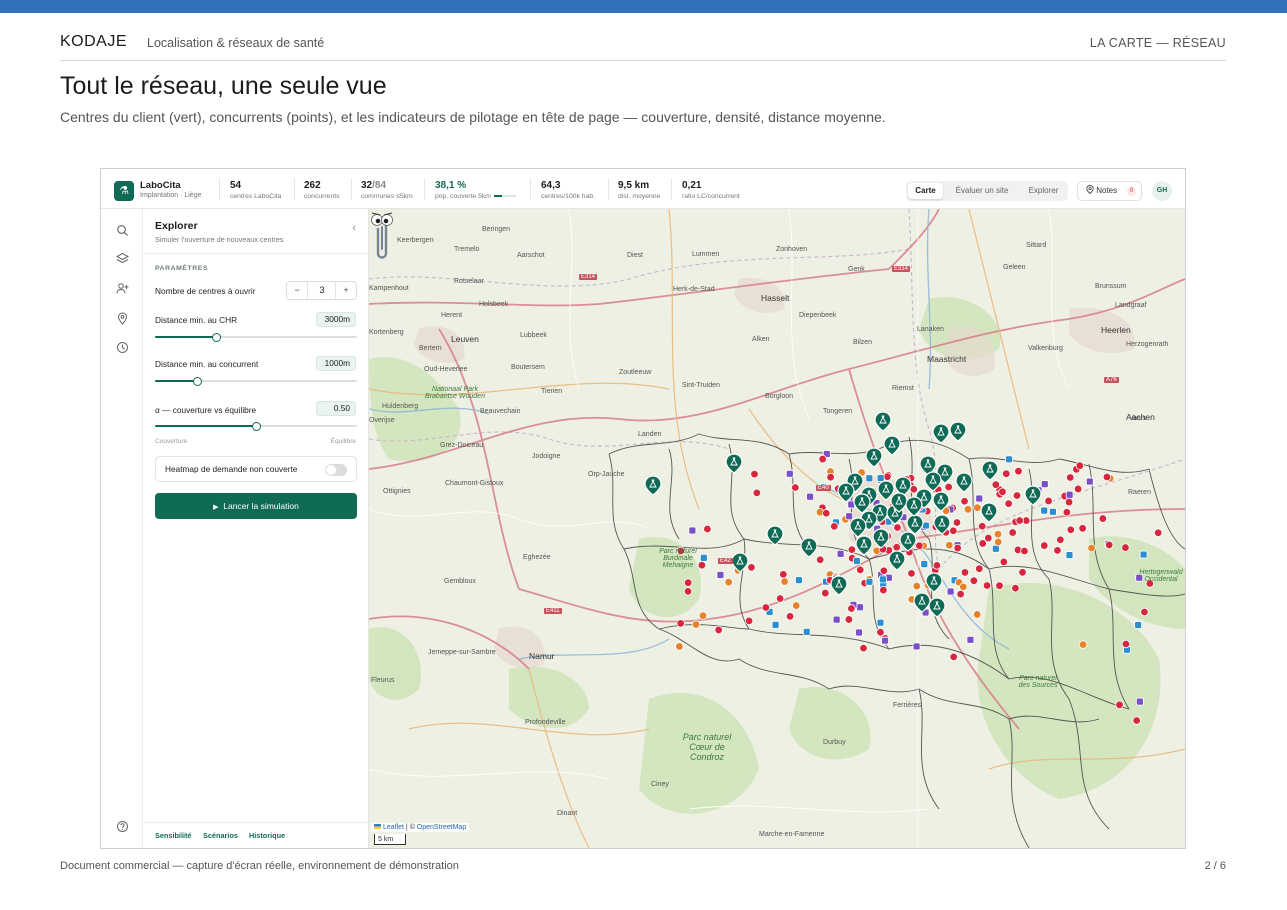 The height and width of the screenshot is (910, 1287). Describe the element at coordinates (267, 835) in the screenshot. I see `link-historique: Historique` at that location.